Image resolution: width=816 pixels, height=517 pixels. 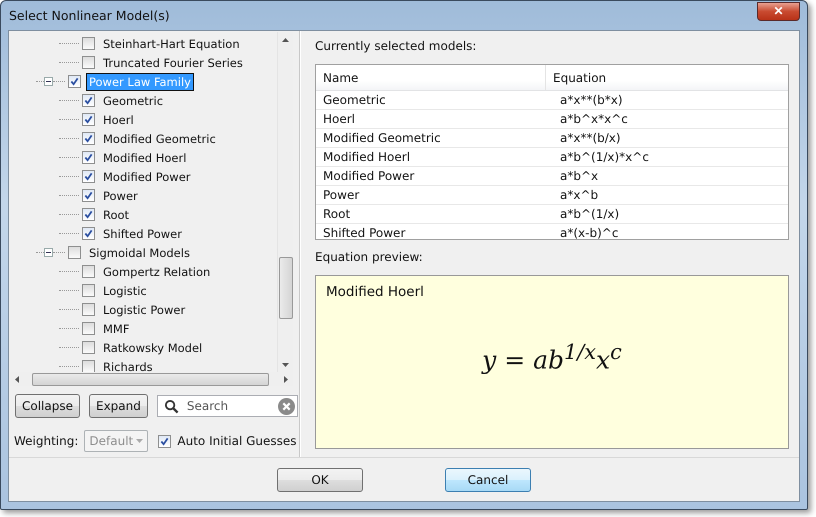 What do you see at coordinates (128, 365) in the screenshot?
I see `tree-item: Richards` at bounding box center [128, 365].